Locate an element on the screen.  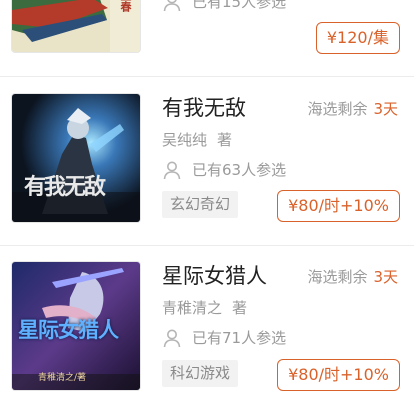
price-button: ¥120/集 is located at coordinates (357, 38).